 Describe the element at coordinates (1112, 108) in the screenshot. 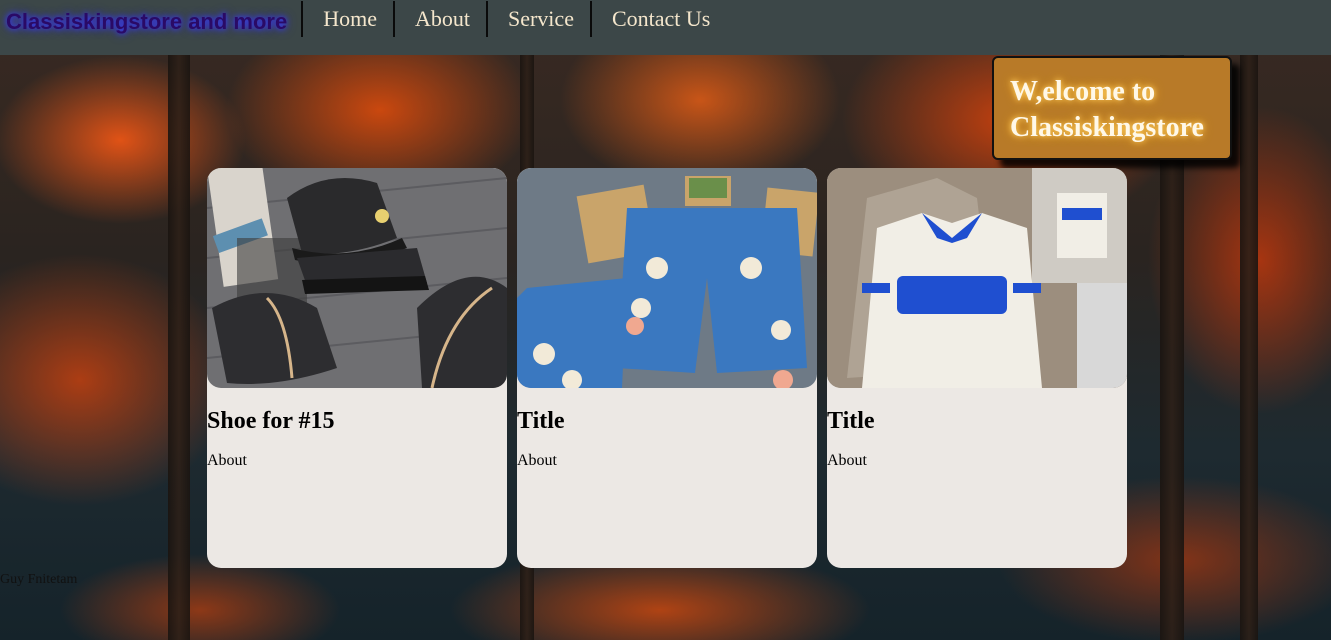

I see `welcome-banner: W,elcome to Classiskingstore` at that location.